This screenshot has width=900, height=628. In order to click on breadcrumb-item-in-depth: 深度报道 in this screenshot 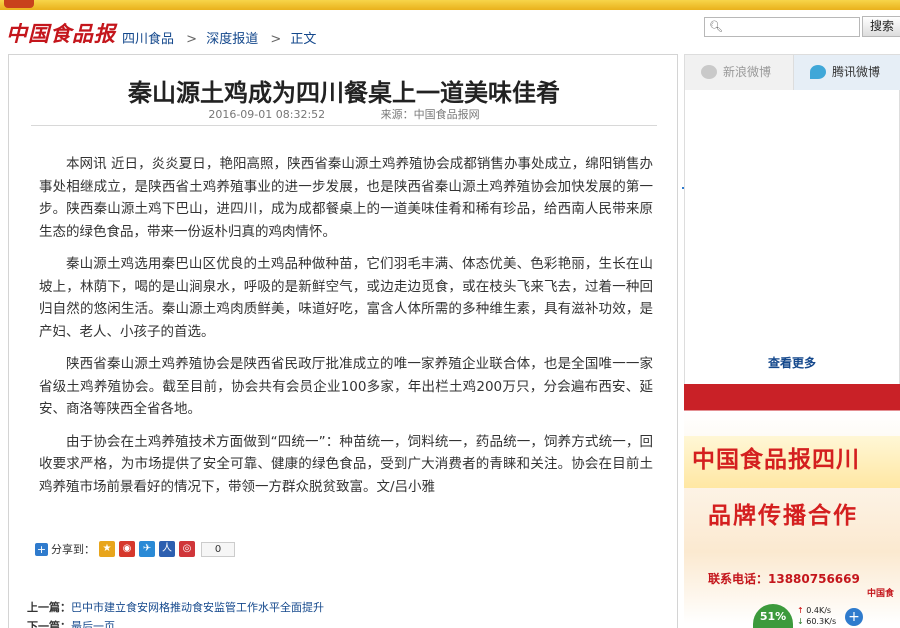, I will do `click(232, 39)`.